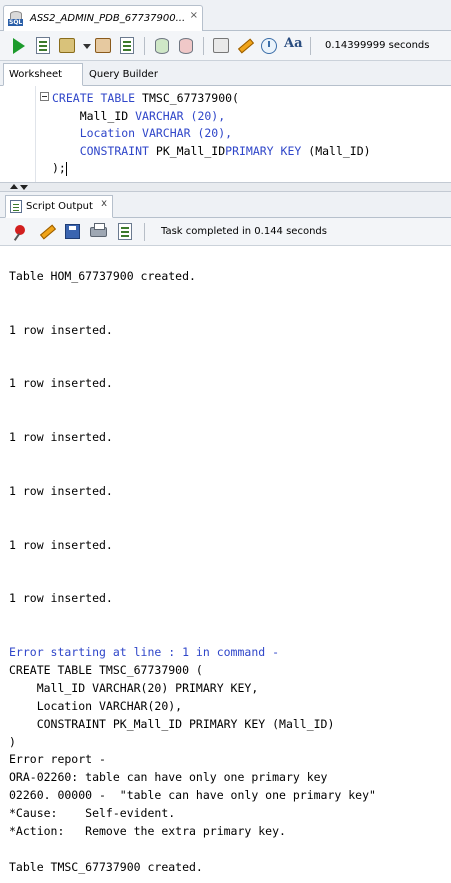 The height and width of the screenshot is (883, 451). I want to click on run-script-button, so click(43, 46).